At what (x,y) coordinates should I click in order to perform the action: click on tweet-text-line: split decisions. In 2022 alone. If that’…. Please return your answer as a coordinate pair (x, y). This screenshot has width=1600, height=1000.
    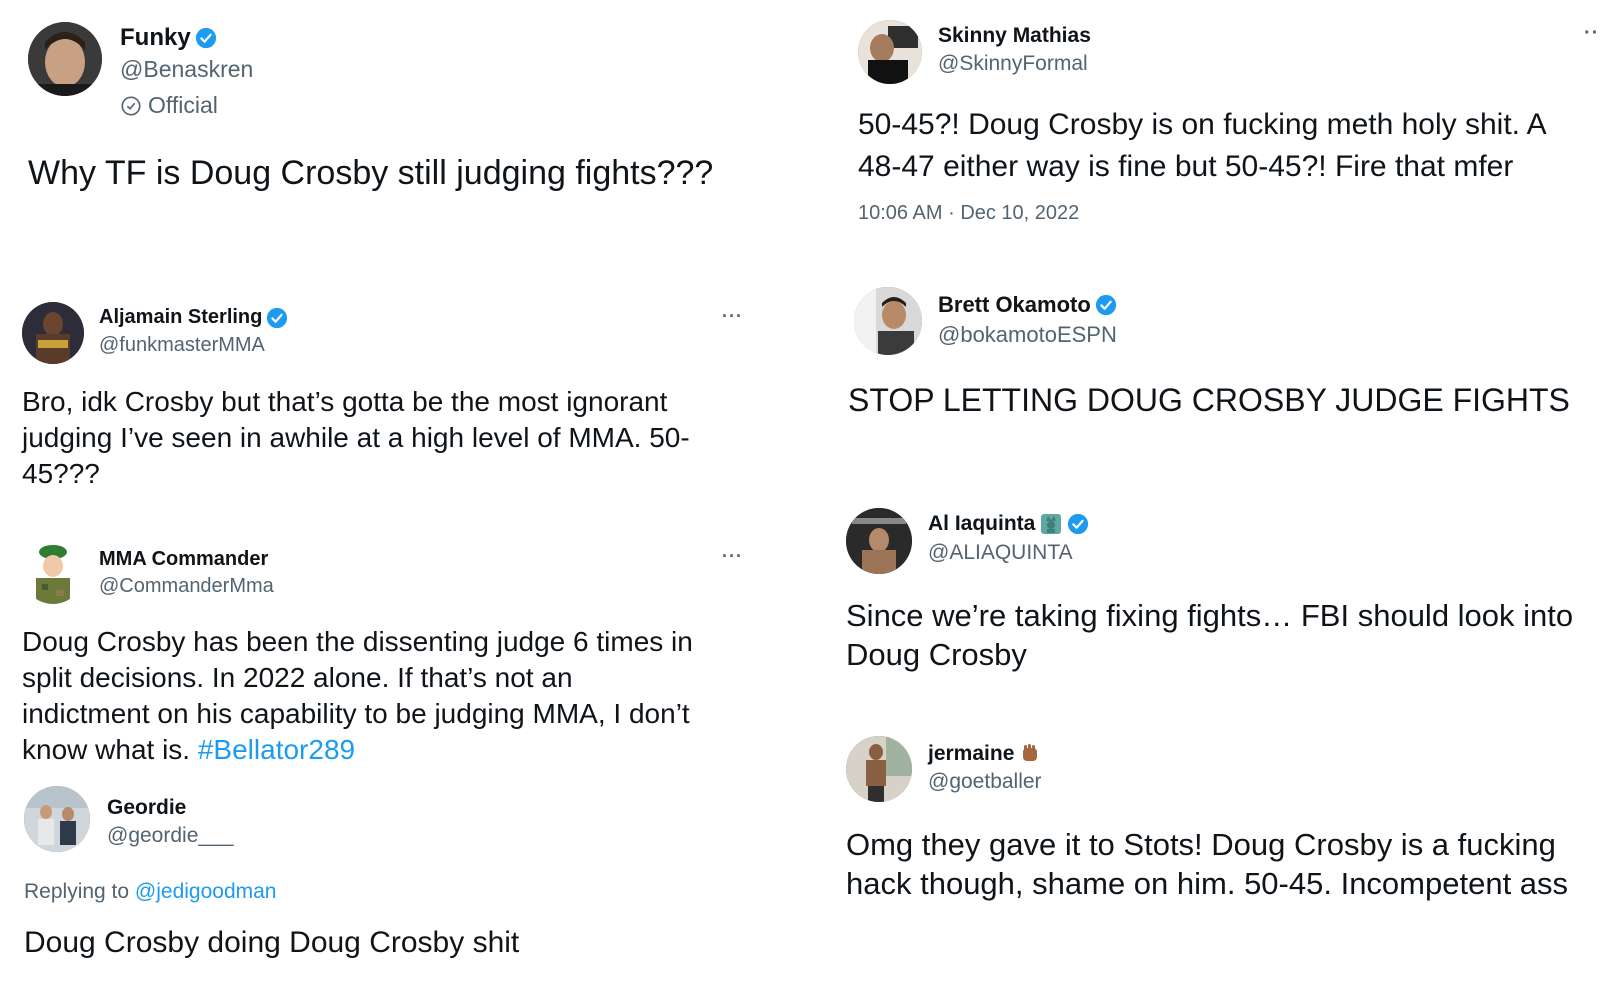
    Looking at the image, I should click on (297, 677).